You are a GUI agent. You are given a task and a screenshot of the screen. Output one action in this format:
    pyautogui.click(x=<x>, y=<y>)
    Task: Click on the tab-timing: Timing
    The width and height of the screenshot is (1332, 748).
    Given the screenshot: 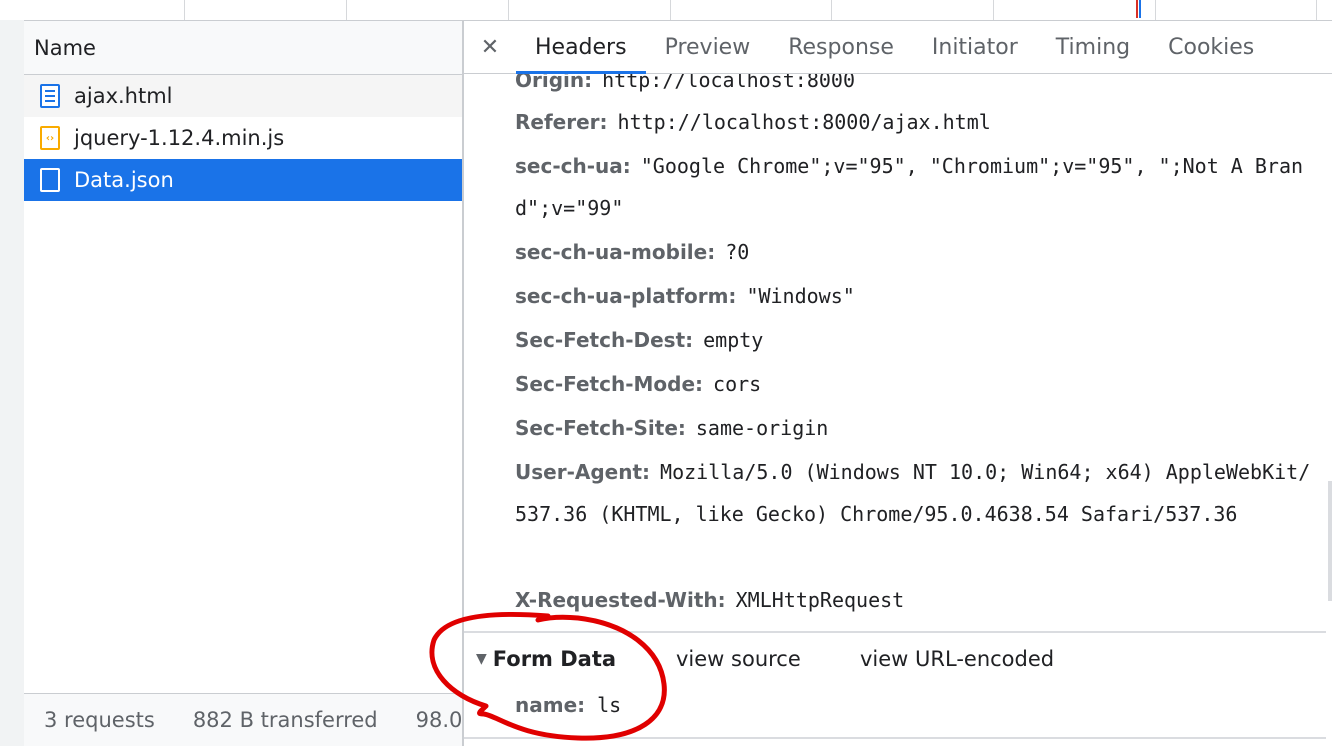 What is the action you would take?
    pyautogui.click(x=1093, y=47)
    